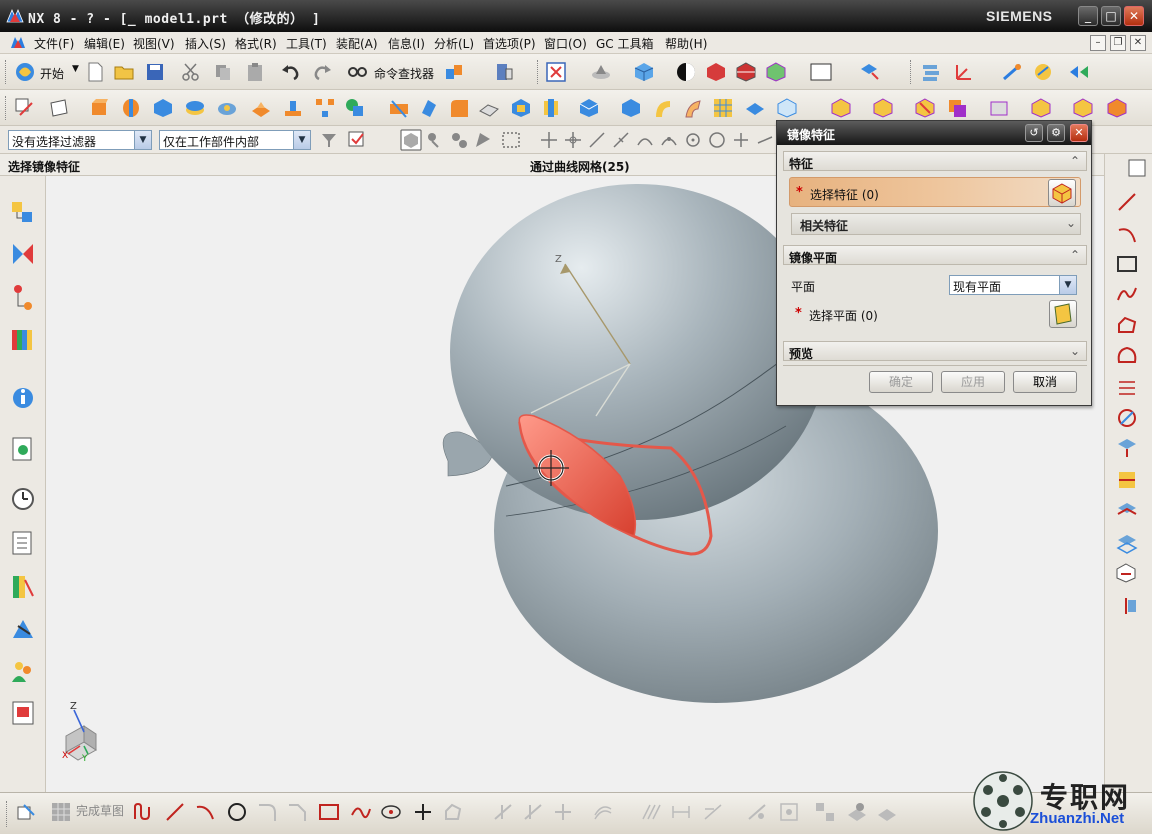  I want to click on menu-preferences: 首选项(P), so click(509, 43).